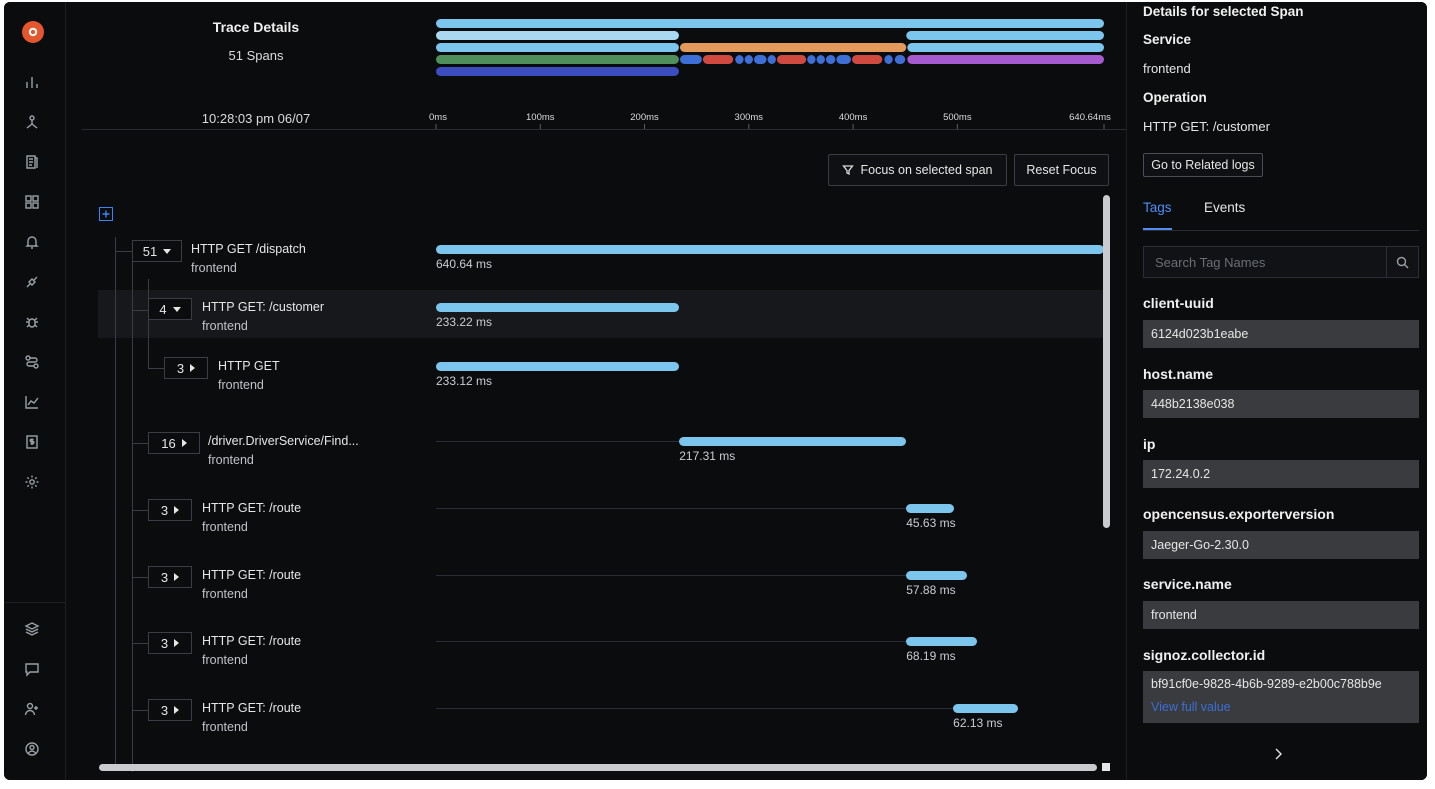 Image resolution: width=1435 pixels, height=789 pixels. What do you see at coordinates (1266, 684) in the screenshot?
I see `tag-value-text: bf91cf0e-9828-4b6b-9289-e2b00c788b9e` at bounding box center [1266, 684].